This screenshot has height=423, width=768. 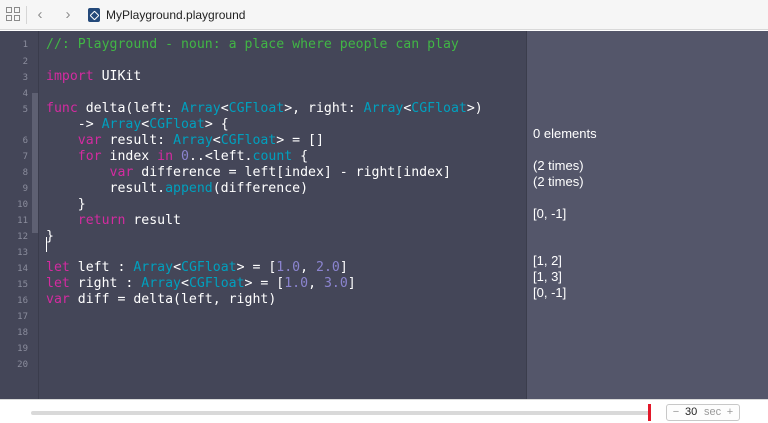 I want to click on line-number: 18, so click(x=22, y=333).